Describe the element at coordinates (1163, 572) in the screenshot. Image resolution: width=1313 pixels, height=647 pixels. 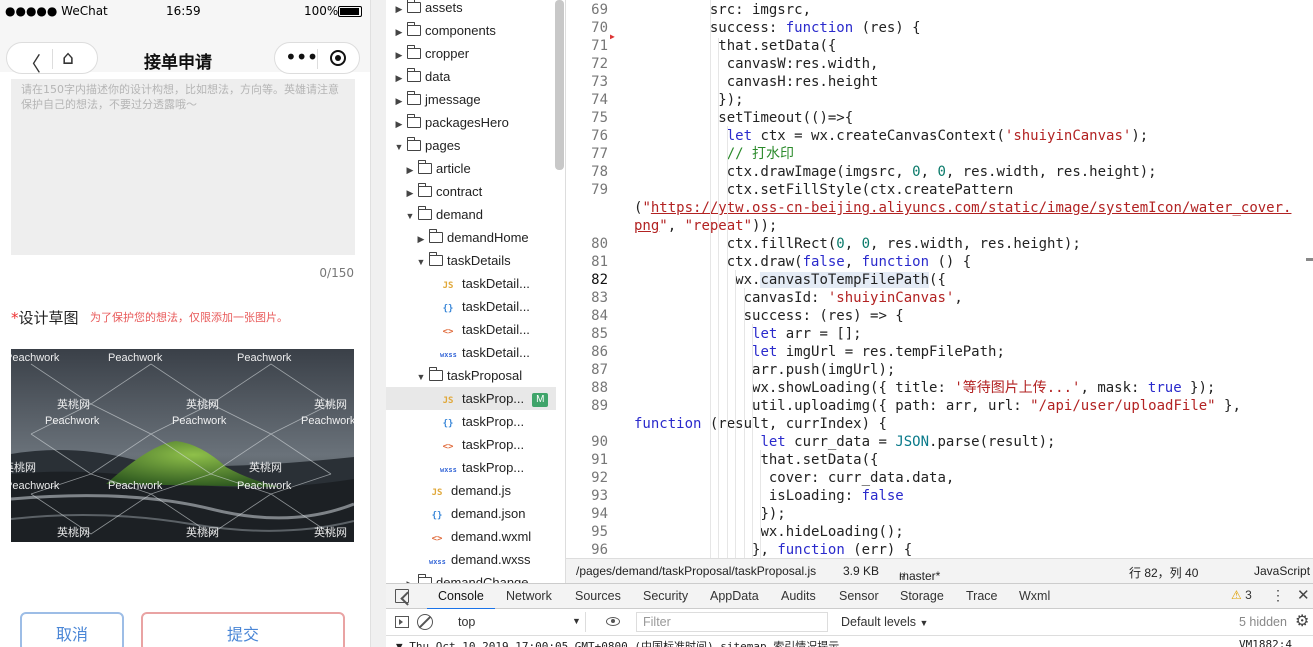
I see `cursor-position: 行 82，列 40` at that location.